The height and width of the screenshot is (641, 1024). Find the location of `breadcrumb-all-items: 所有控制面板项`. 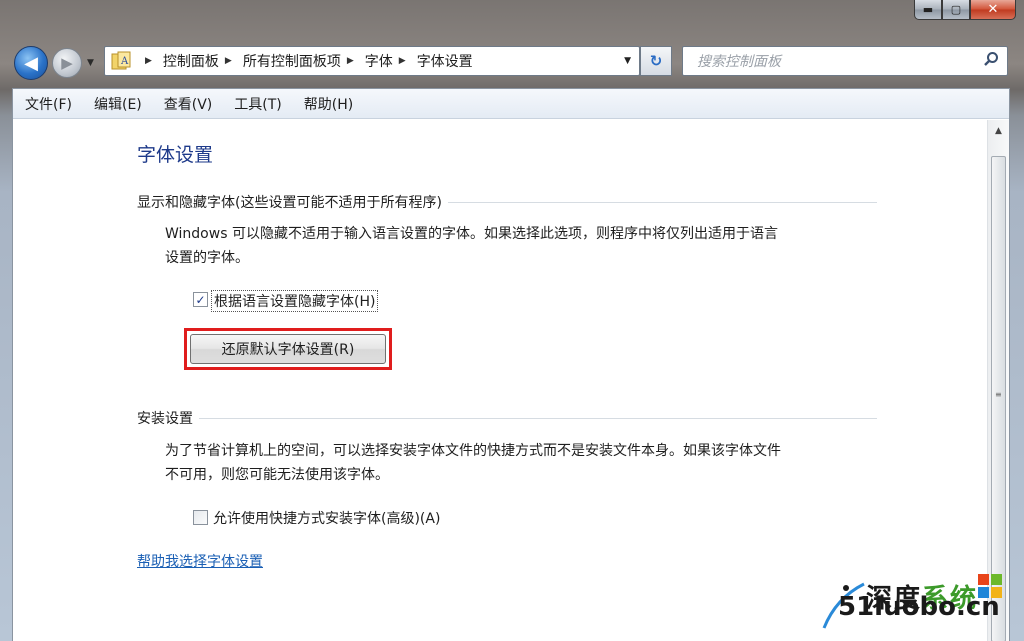

breadcrumb-all-items: 所有控制面板项 is located at coordinates (292, 61).